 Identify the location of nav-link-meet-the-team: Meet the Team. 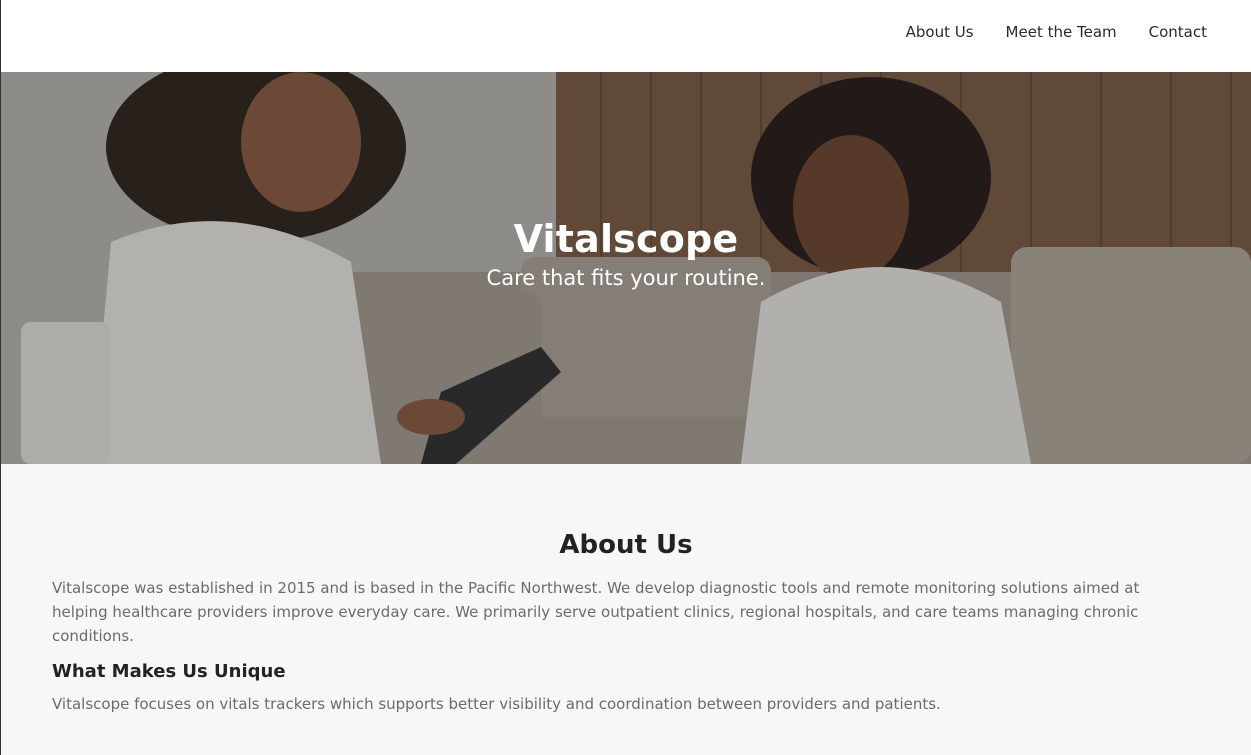
(1061, 32).